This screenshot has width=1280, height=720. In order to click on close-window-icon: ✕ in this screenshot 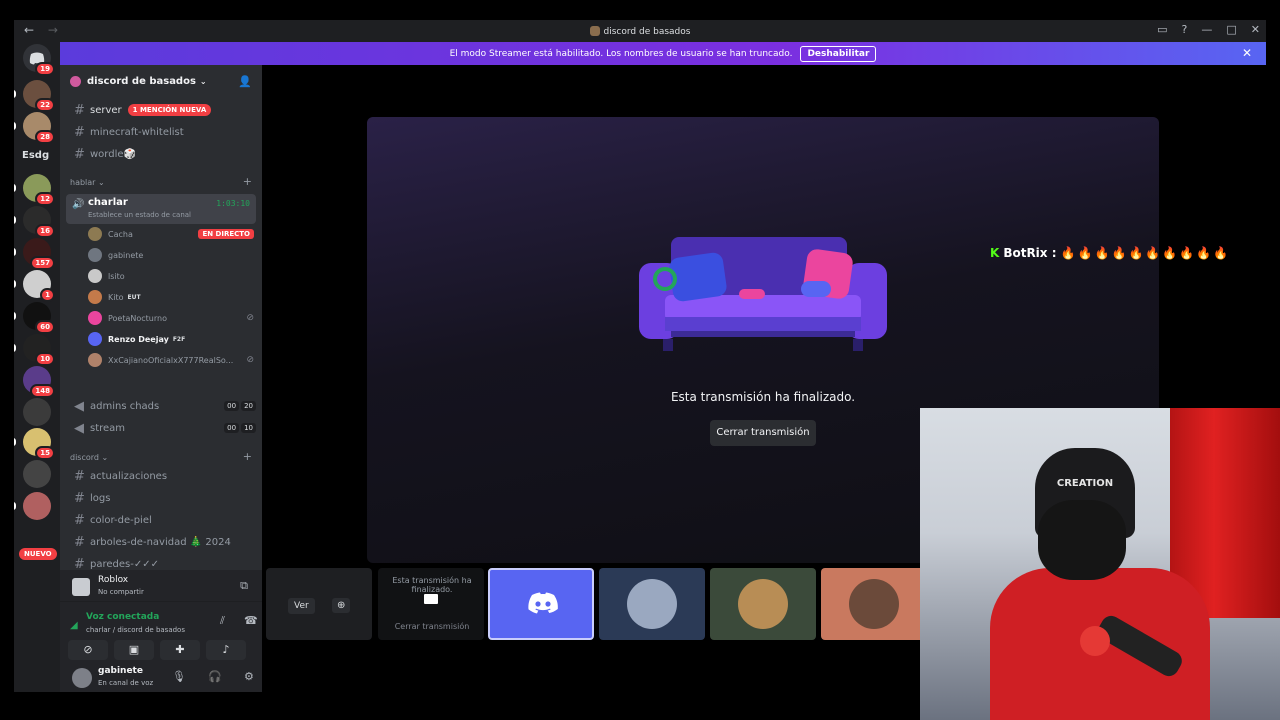, I will do `click(1255, 29)`.